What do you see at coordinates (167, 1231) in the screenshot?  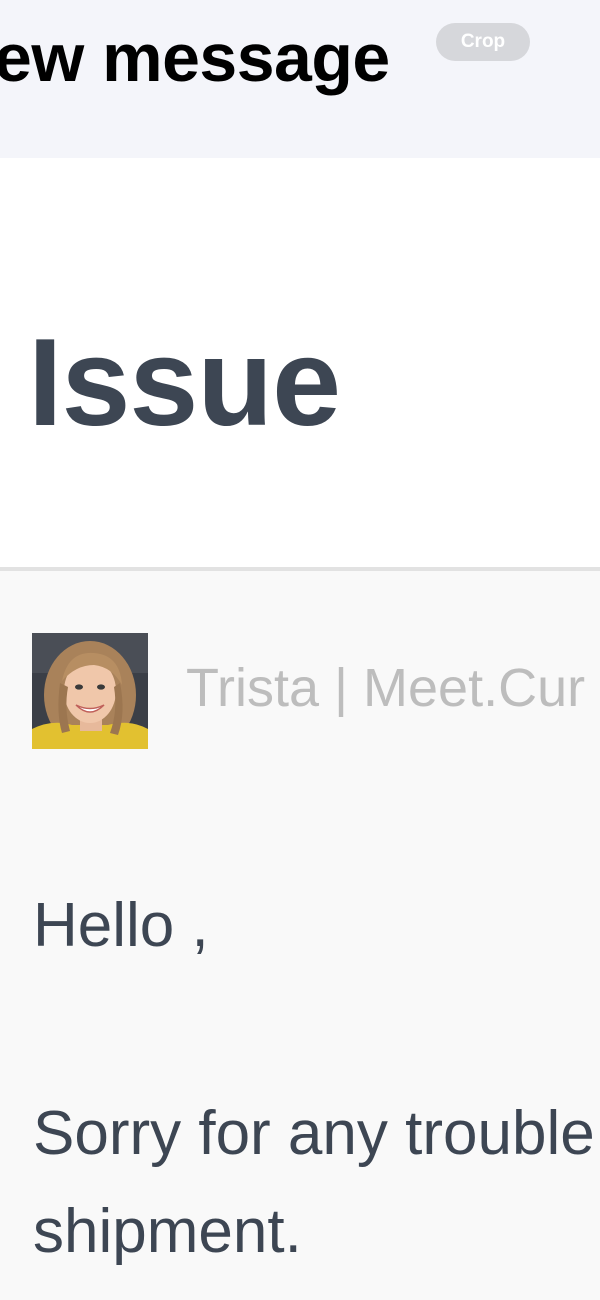 I see `body-paragraph-line: shipment.` at bounding box center [167, 1231].